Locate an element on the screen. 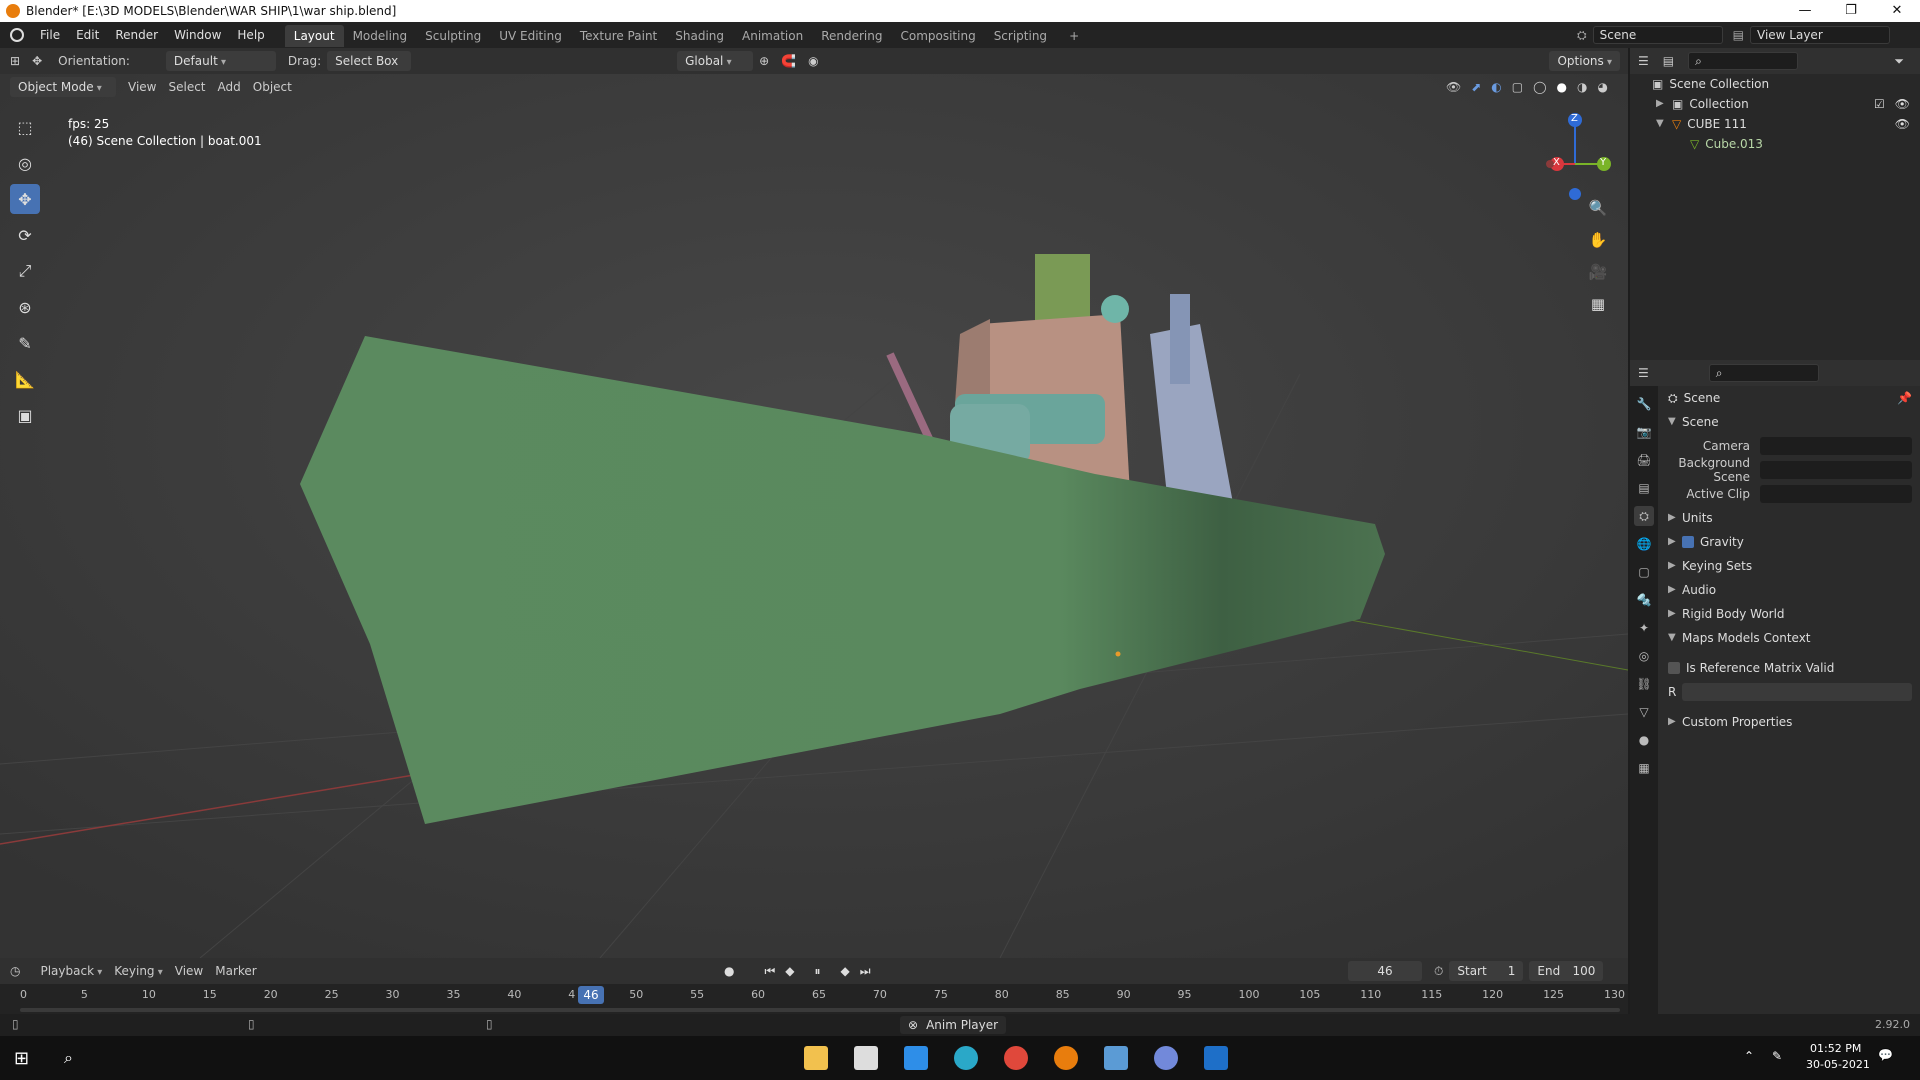 This screenshot has width=1920, height=1080. object-menu: Object is located at coordinates (272, 87).